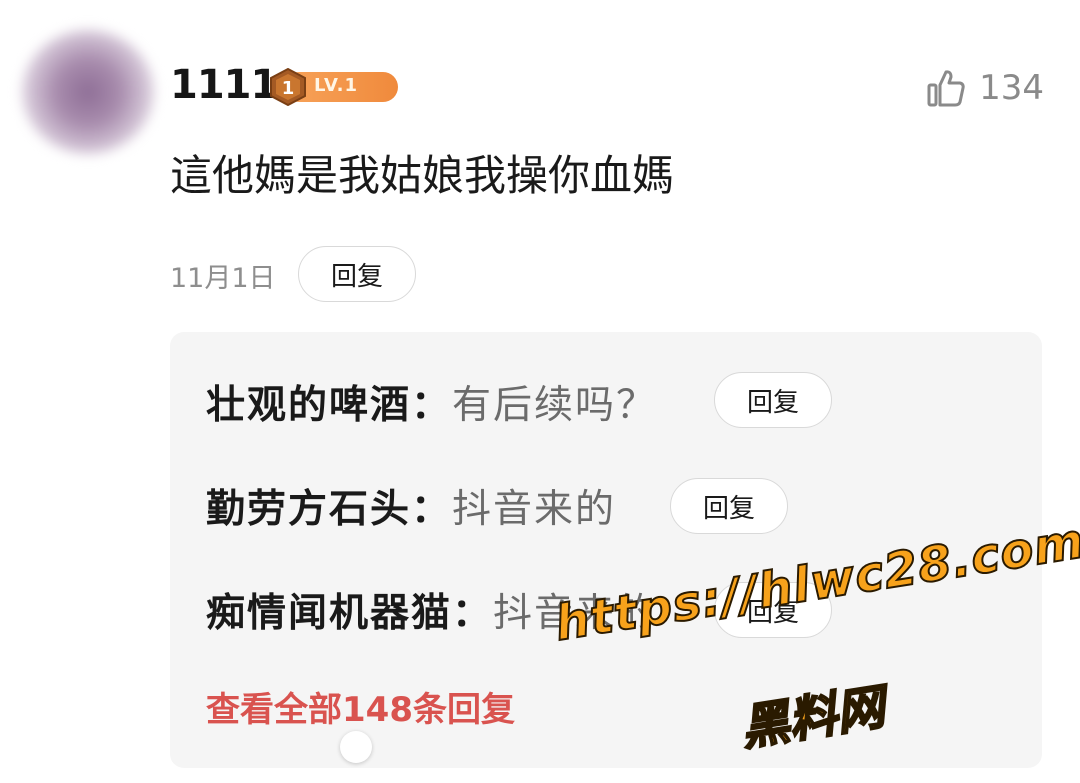 The height and width of the screenshot is (783, 1080). I want to click on view-all-replies-link: 查看全部148条回复, so click(360, 706).